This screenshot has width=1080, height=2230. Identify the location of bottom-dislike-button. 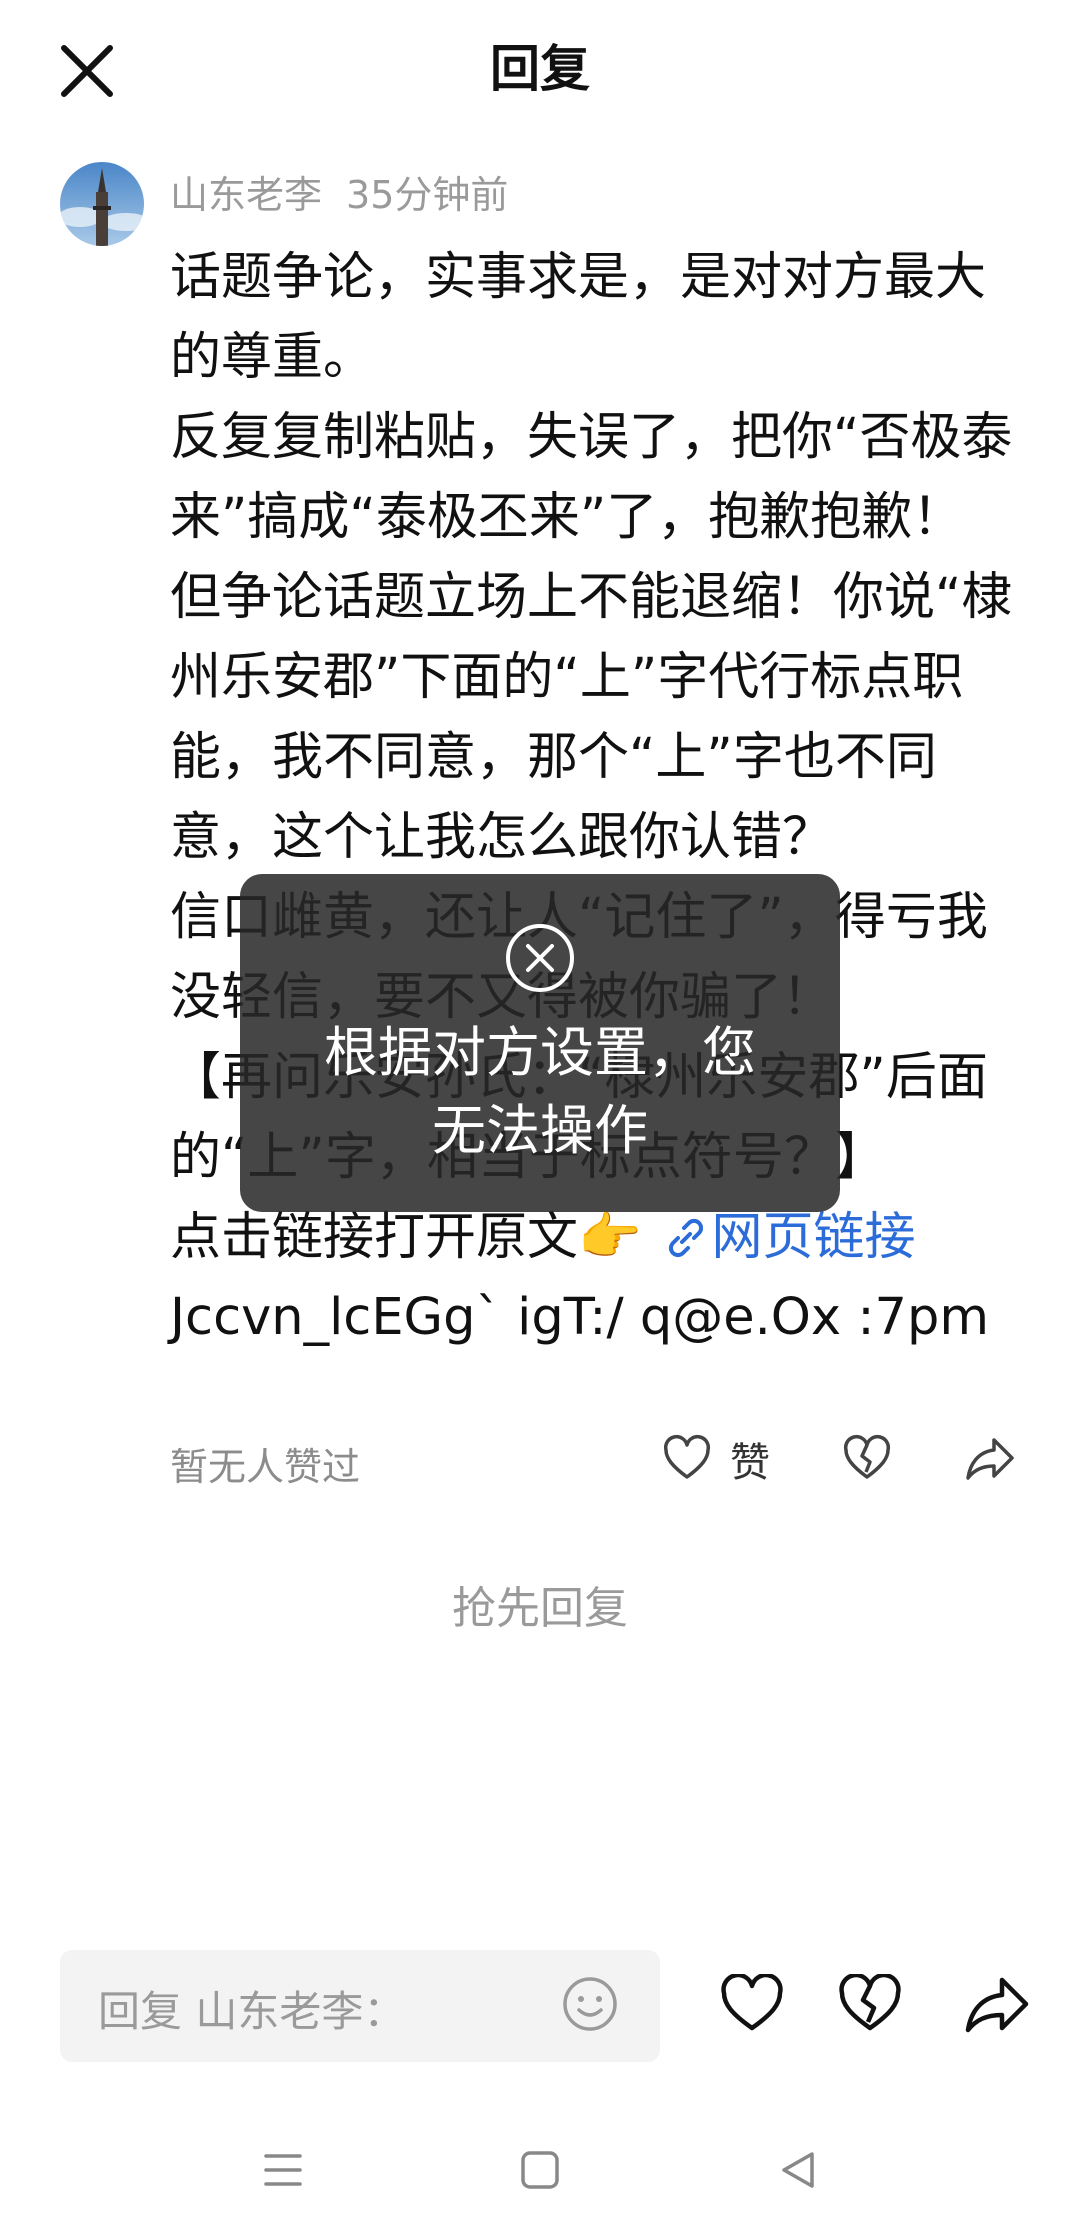
(870, 2004).